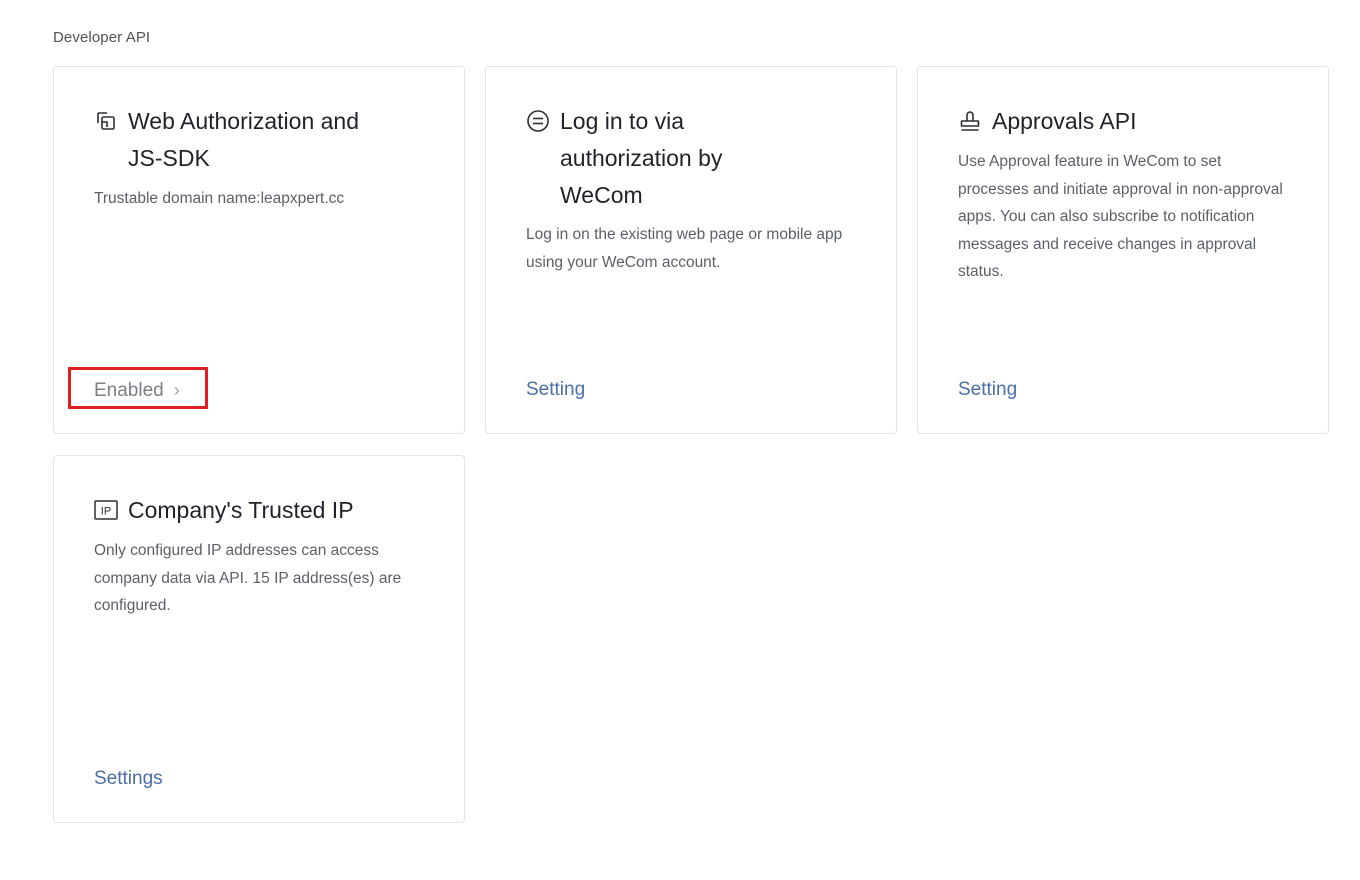  I want to click on card-header: Log in to via authorization by WeCom, so click(696, 158).